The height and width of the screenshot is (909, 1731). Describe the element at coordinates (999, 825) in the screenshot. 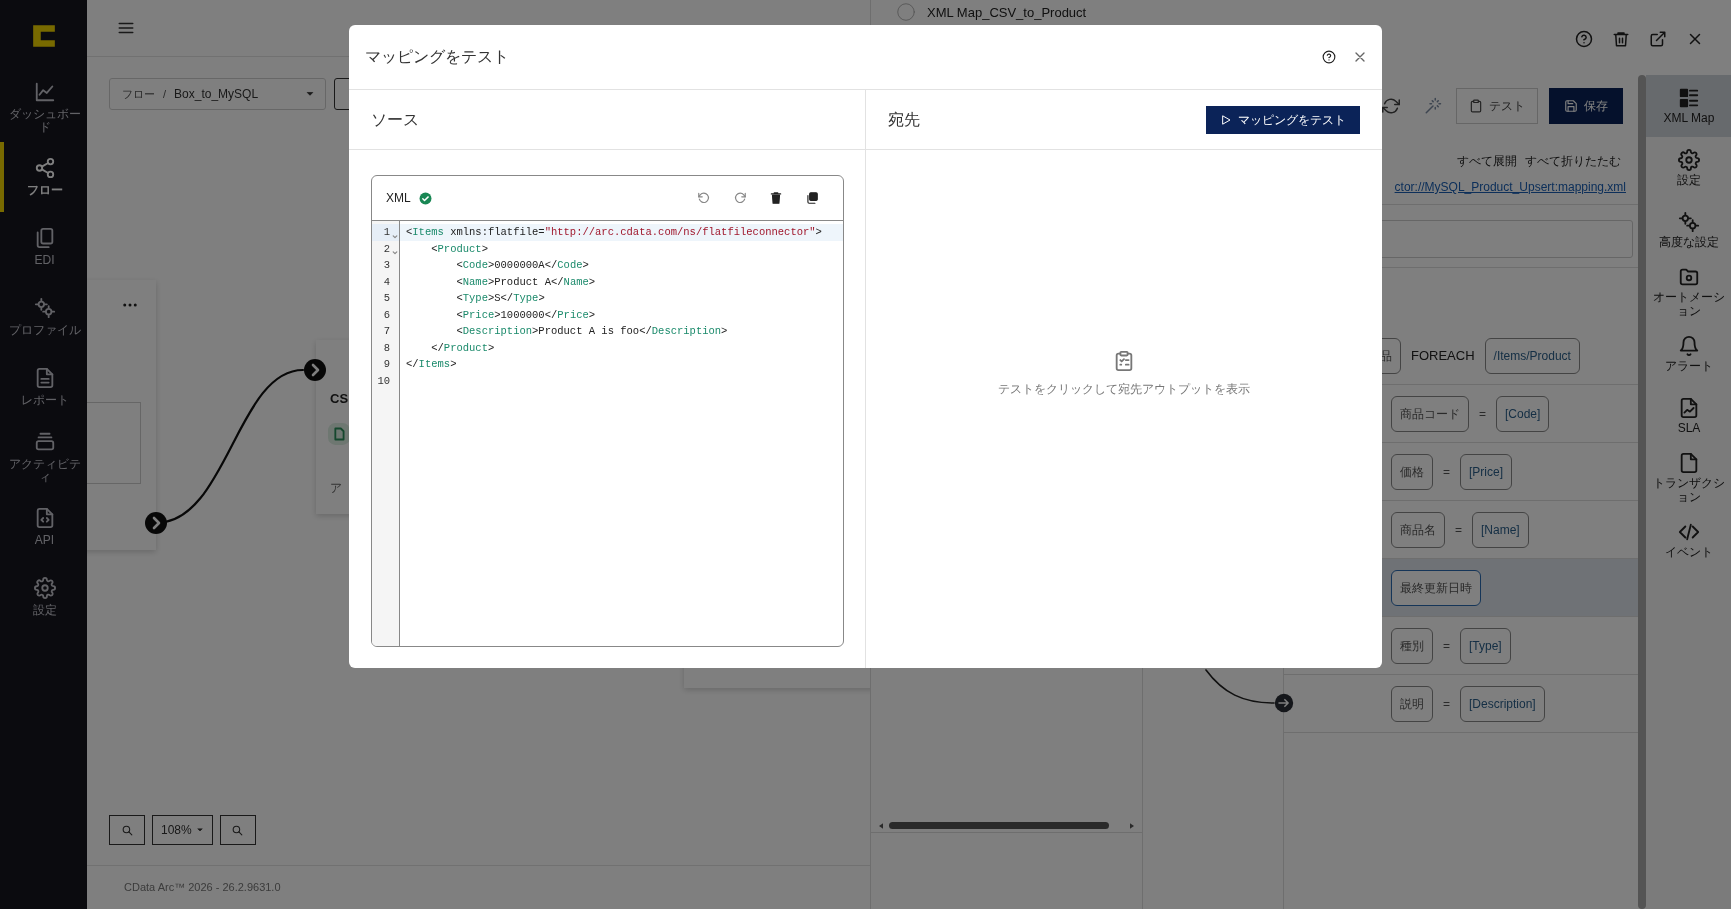

I see `horizontal-scrollbar` at that location.